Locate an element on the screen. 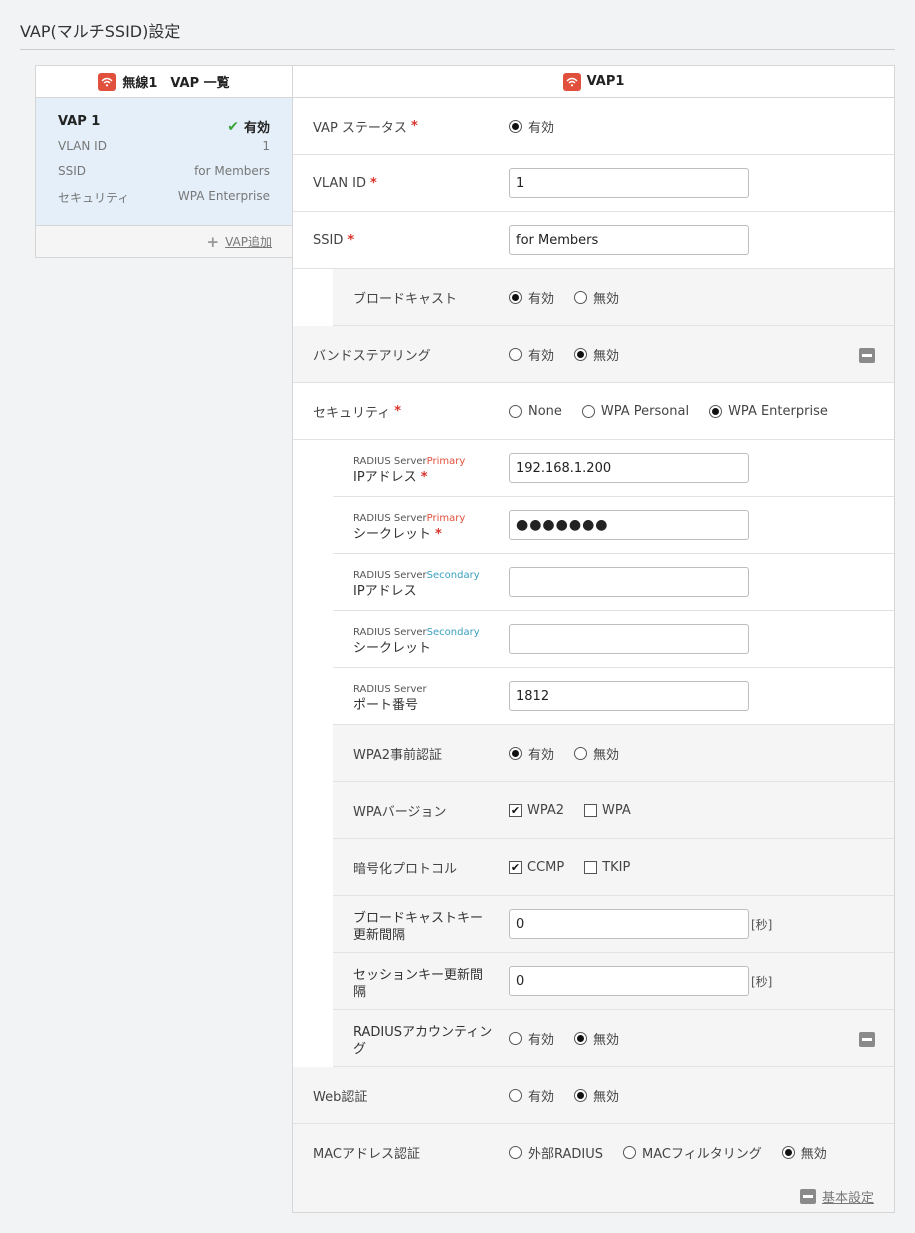 The height and width of the screenshot is (1233, 915). wpa-version-row: WPAバージョン ✔ WPA2 WPA is located at coordinates (613, 810).